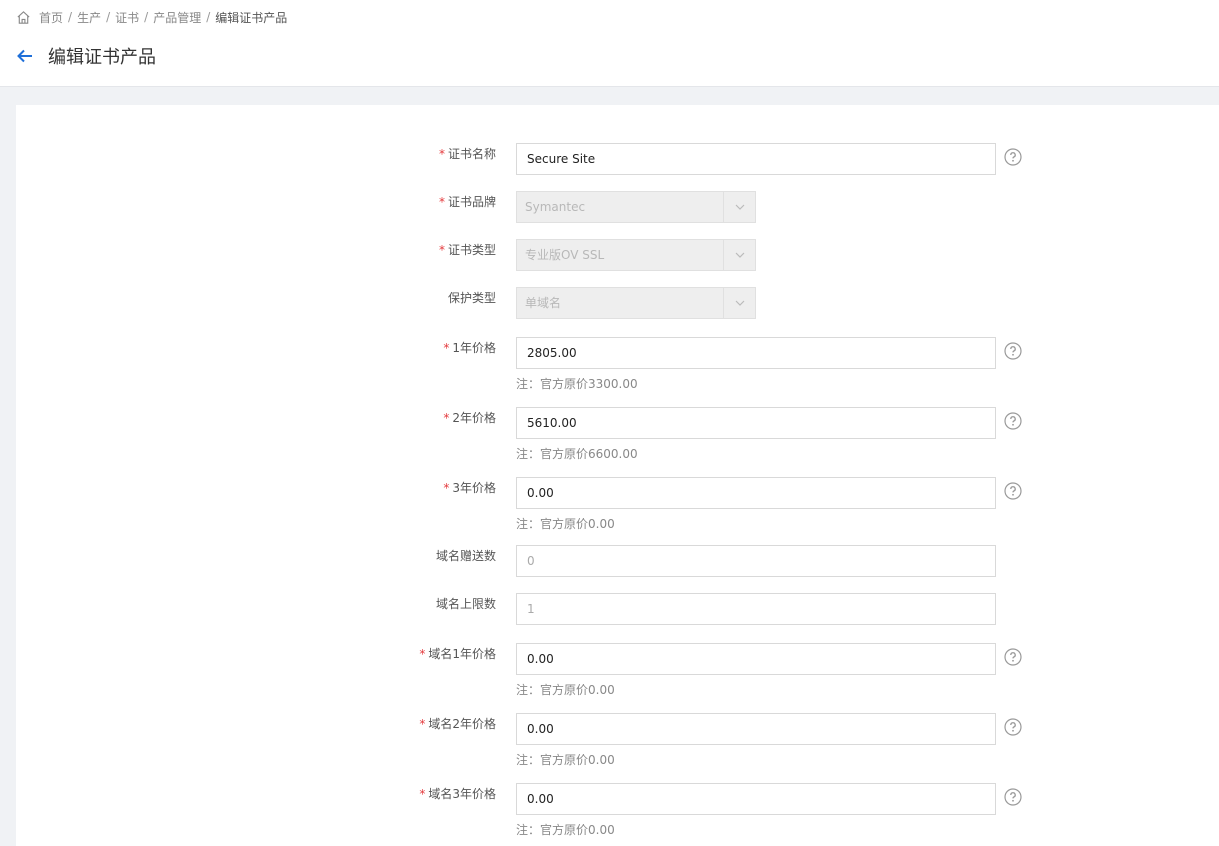  I want to click on form-row-domain-price-1y: * 域名1年价格 0.00 注：官方原价0.00, so click(617, 670).